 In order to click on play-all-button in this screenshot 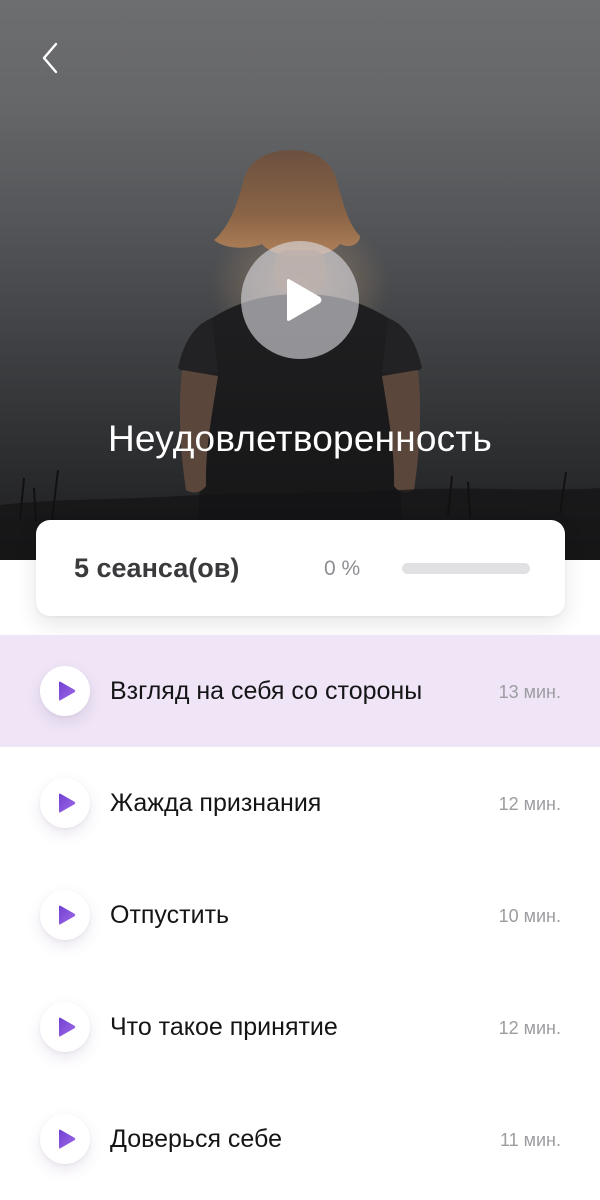, I will do `click(300, 300)`.